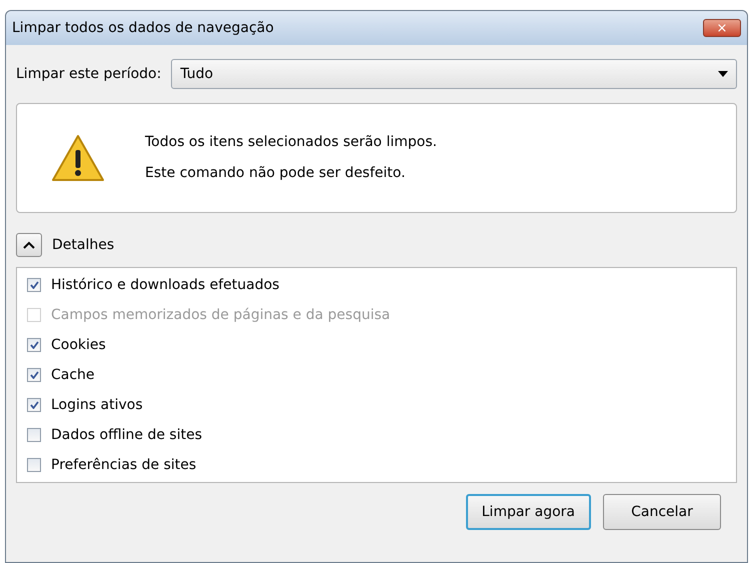 This screenshot has width=750, height=563. What do you see at coordinates (78, 158) in the screenshot?
I see `warning-icon` at bounding box center [78, 158].